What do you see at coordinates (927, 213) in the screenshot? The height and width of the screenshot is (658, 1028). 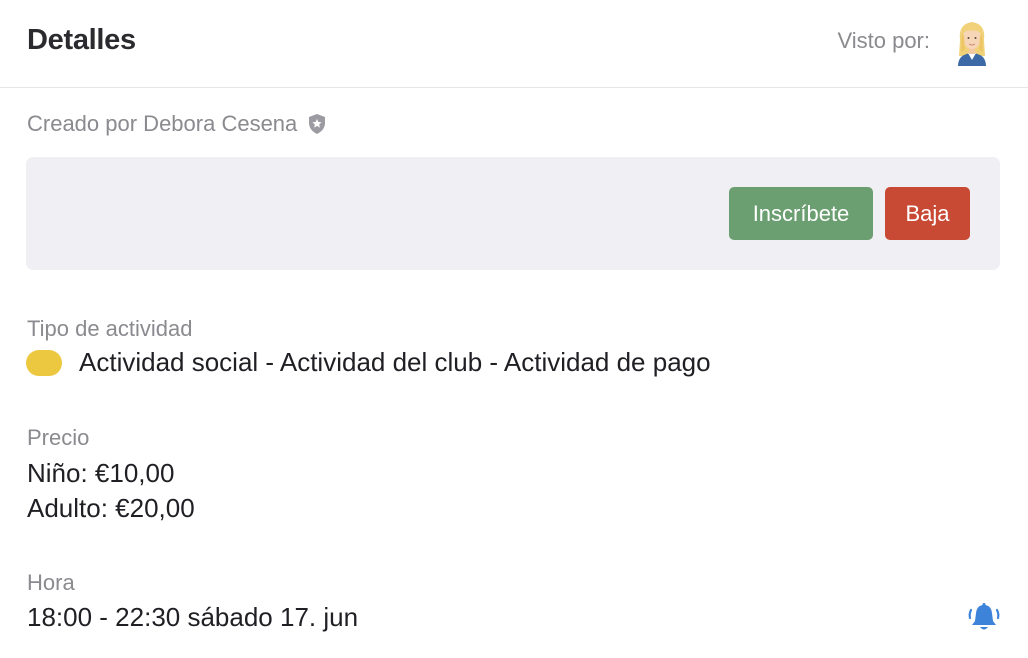 I see `leave-button: Baja` at bounding box center [927, 213].